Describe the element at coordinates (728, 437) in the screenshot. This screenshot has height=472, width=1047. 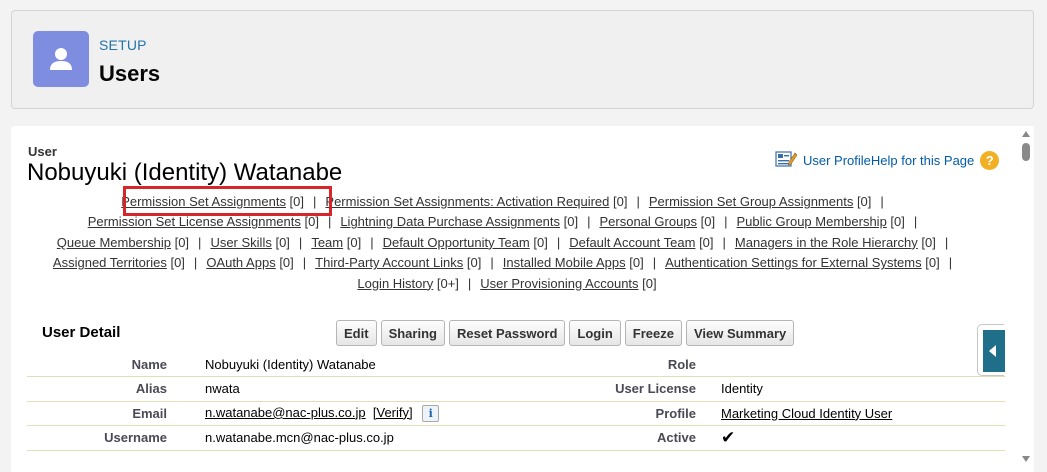
I see `active-checkmark-icon: ✔` at that location.